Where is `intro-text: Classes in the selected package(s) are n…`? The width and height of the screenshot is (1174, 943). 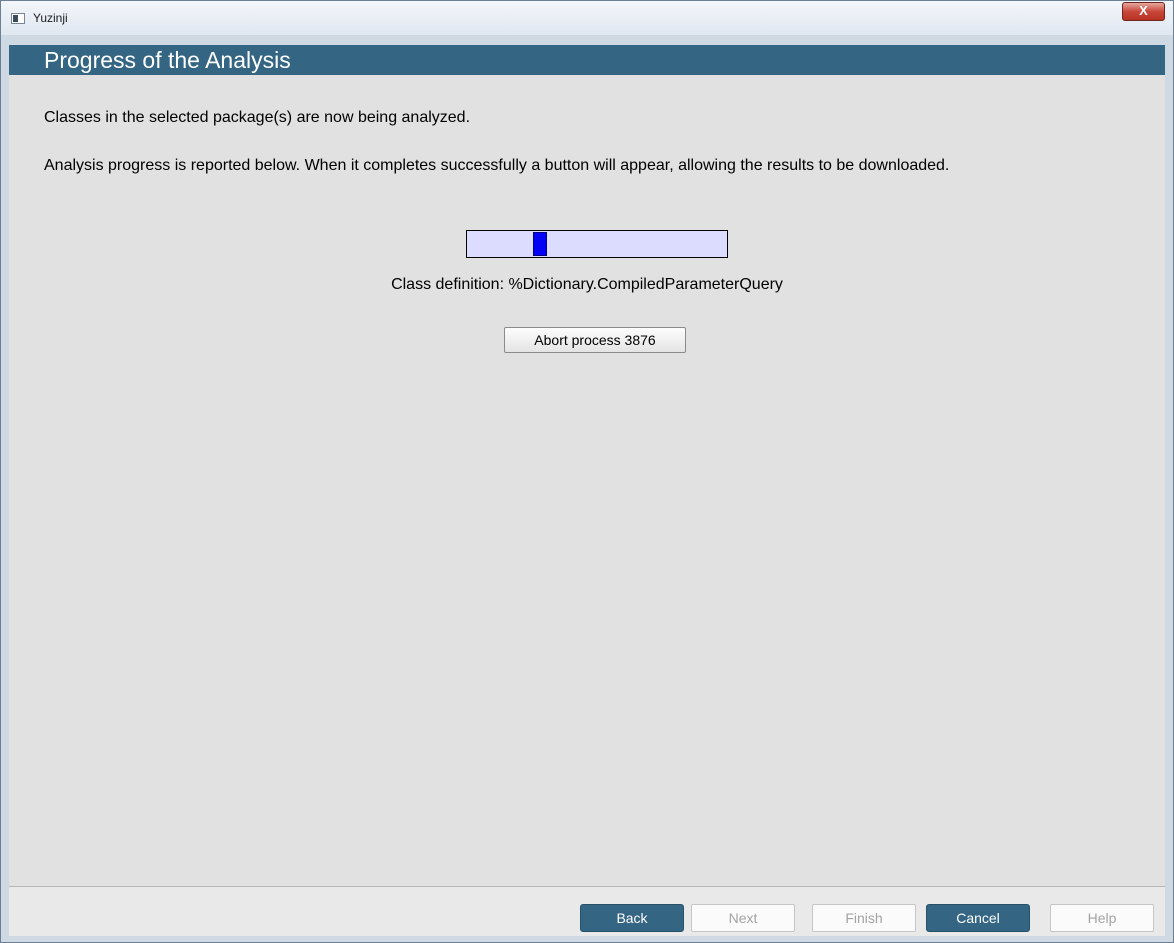 intro-text: Classes in the selected package(s) are n… is located at coordinates (257, 117).